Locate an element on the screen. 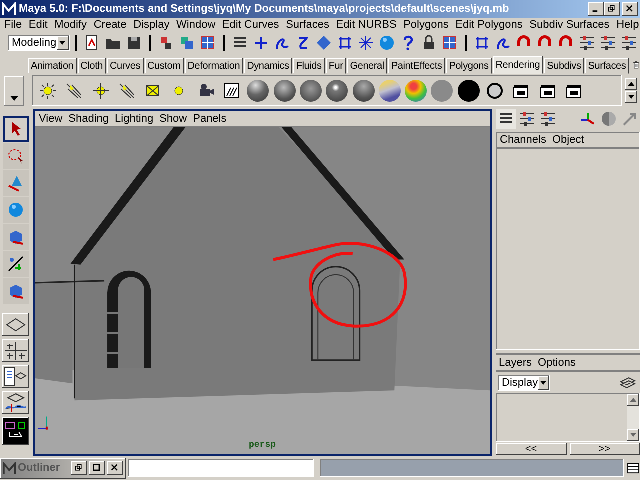  shelf-tab: Subdivs is located at coordinates (564, 66).